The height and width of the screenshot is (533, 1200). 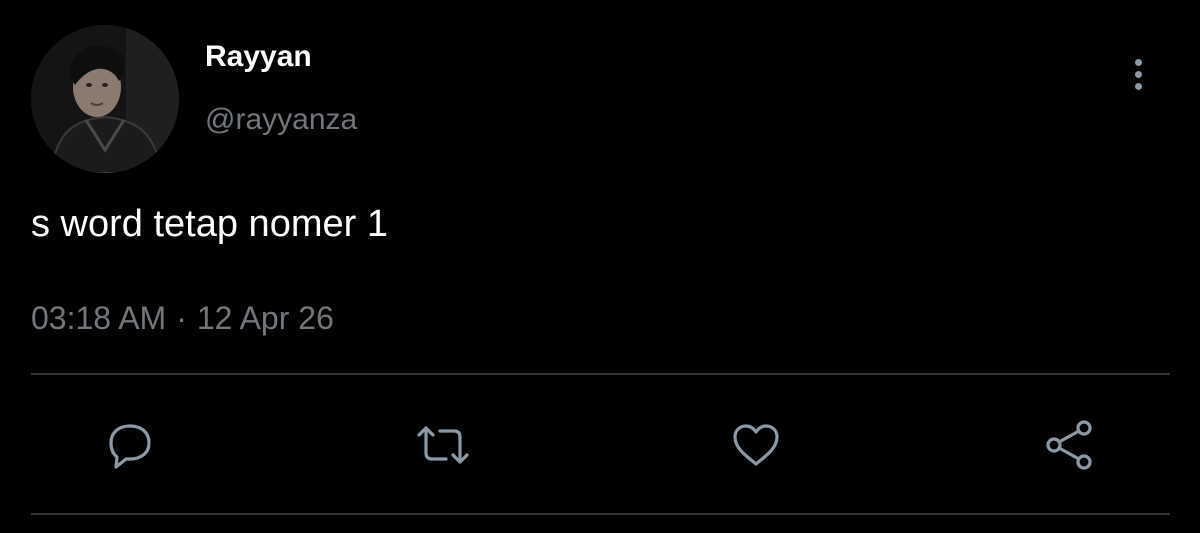 I want to click on reply-button, so click(x=130, y=445).